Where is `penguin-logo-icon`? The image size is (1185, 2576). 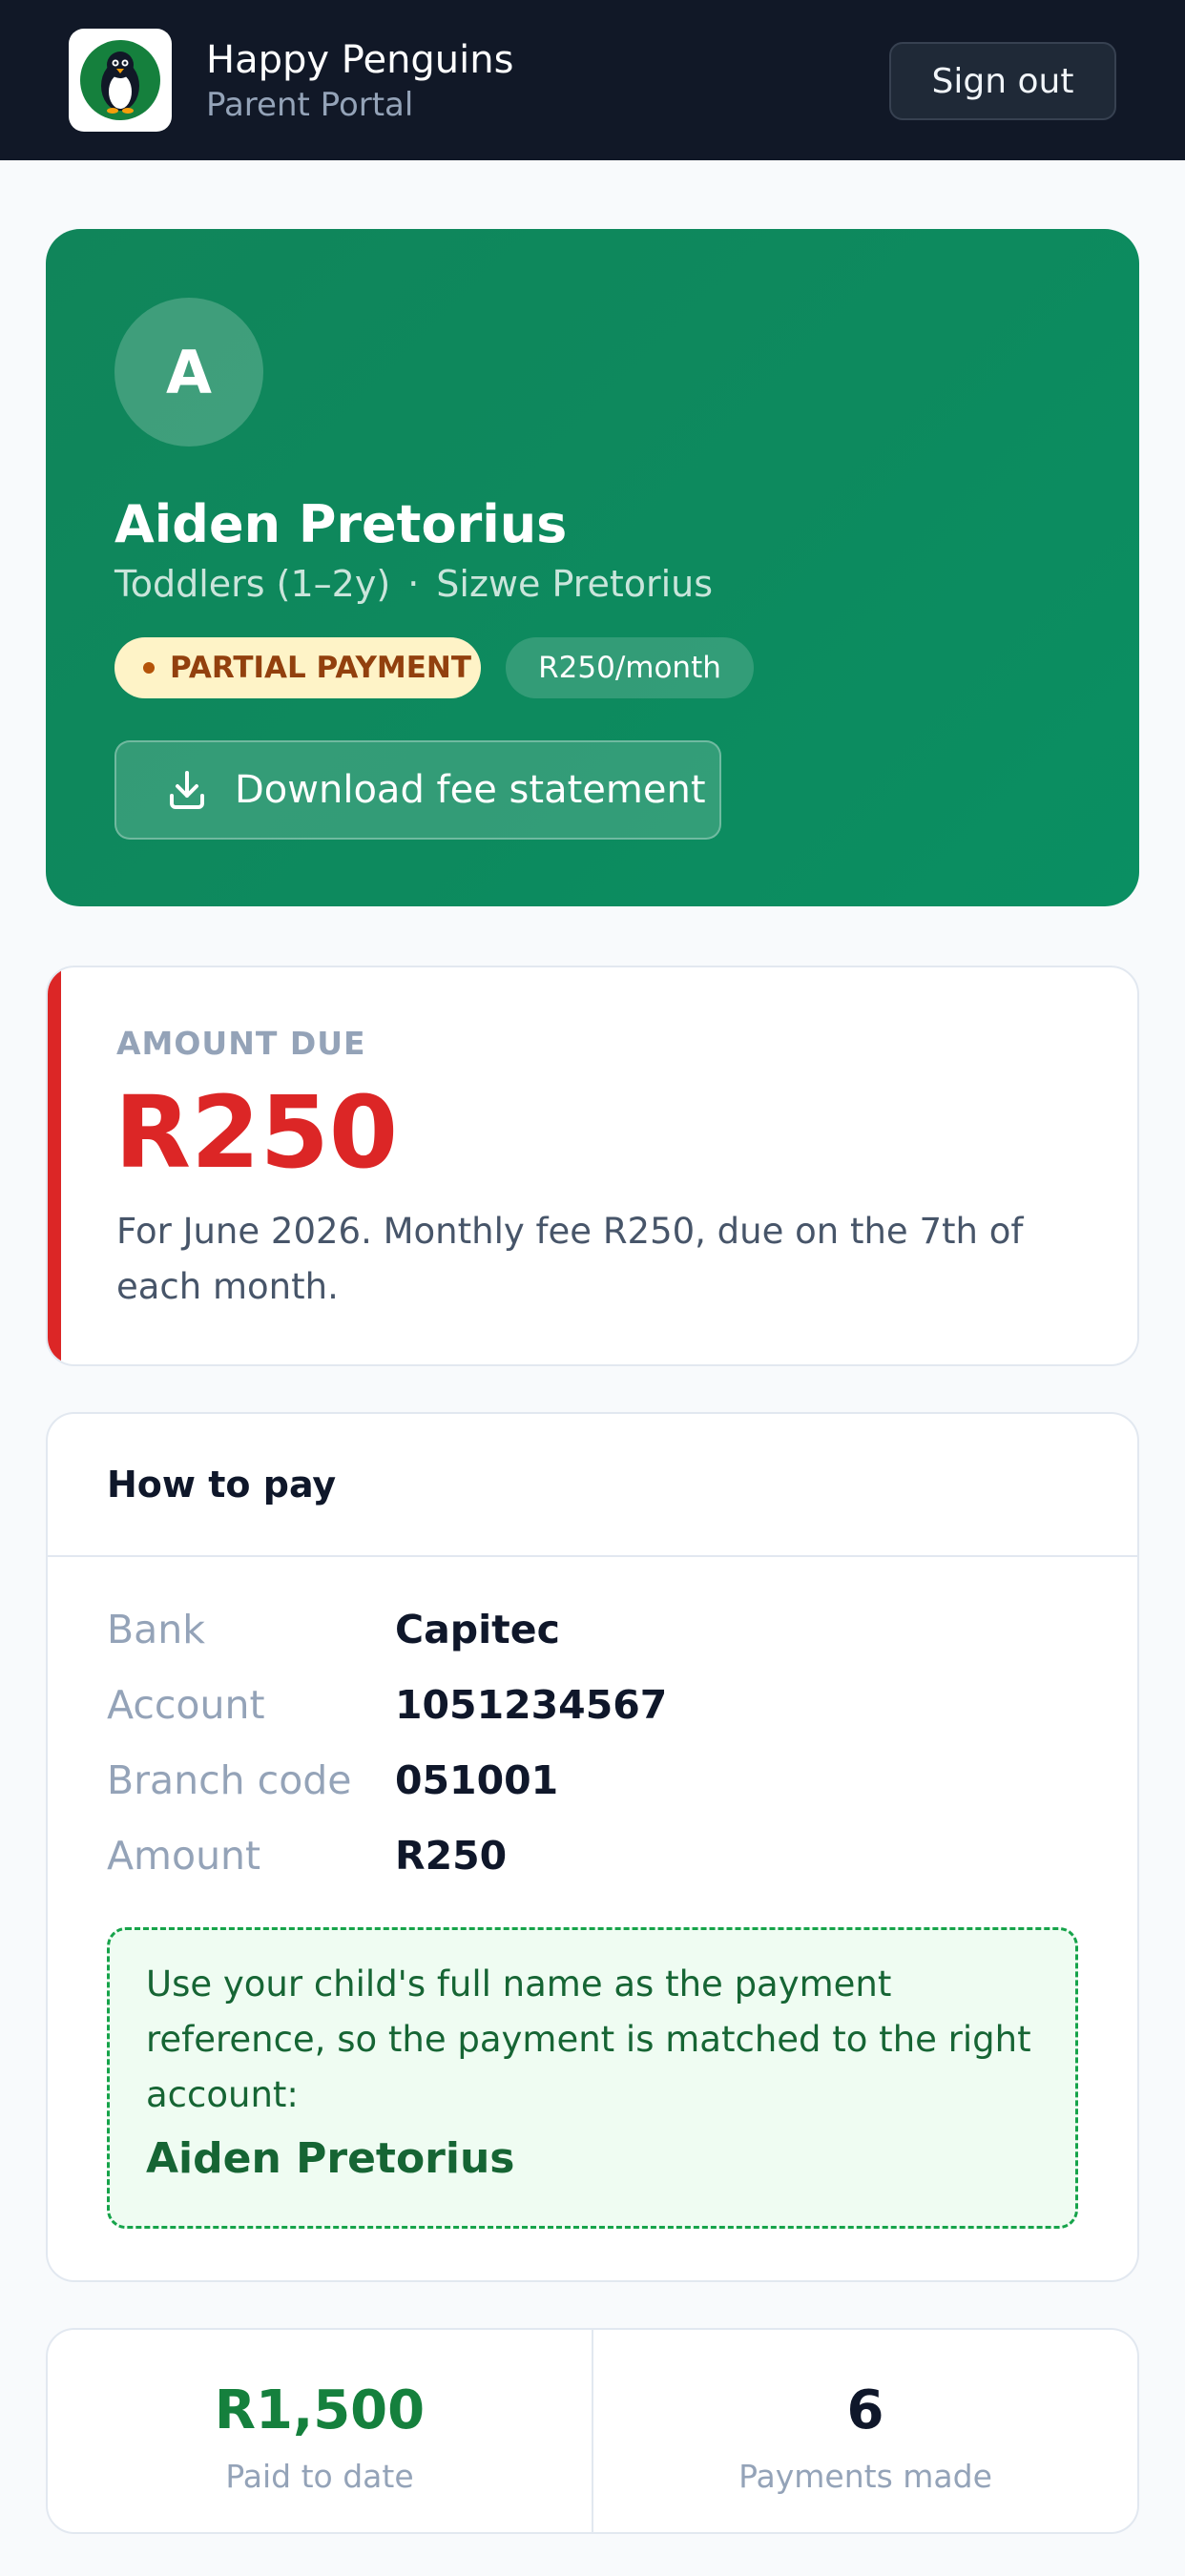 penguin-logo-icon is located at coordinates (121, 80).